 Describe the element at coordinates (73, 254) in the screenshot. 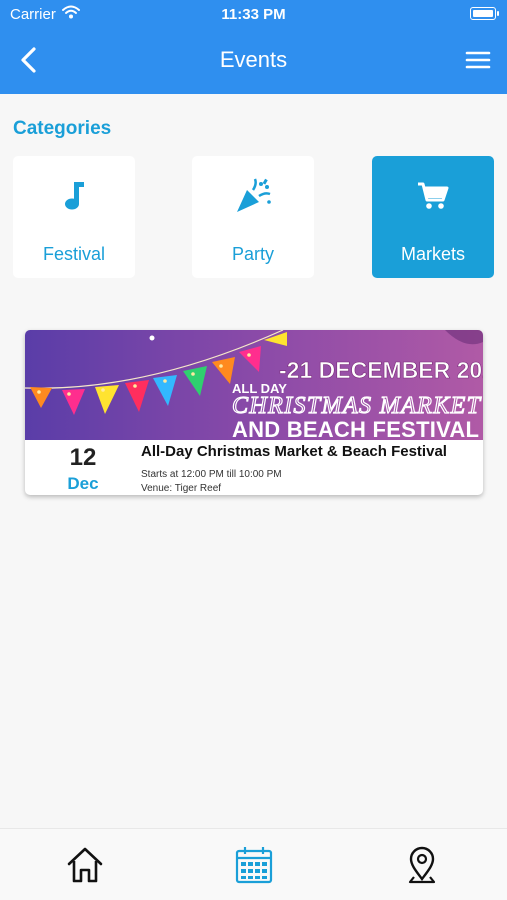

I see `category-label: Festival` at that location.